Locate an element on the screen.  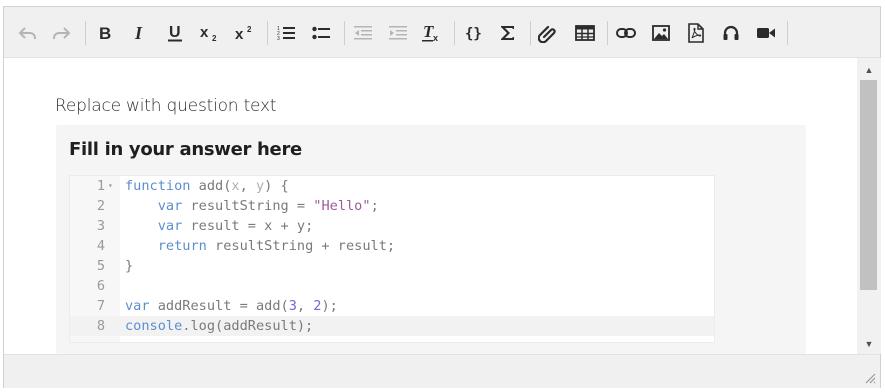
code-text: } is located at coordinates (129, 266).